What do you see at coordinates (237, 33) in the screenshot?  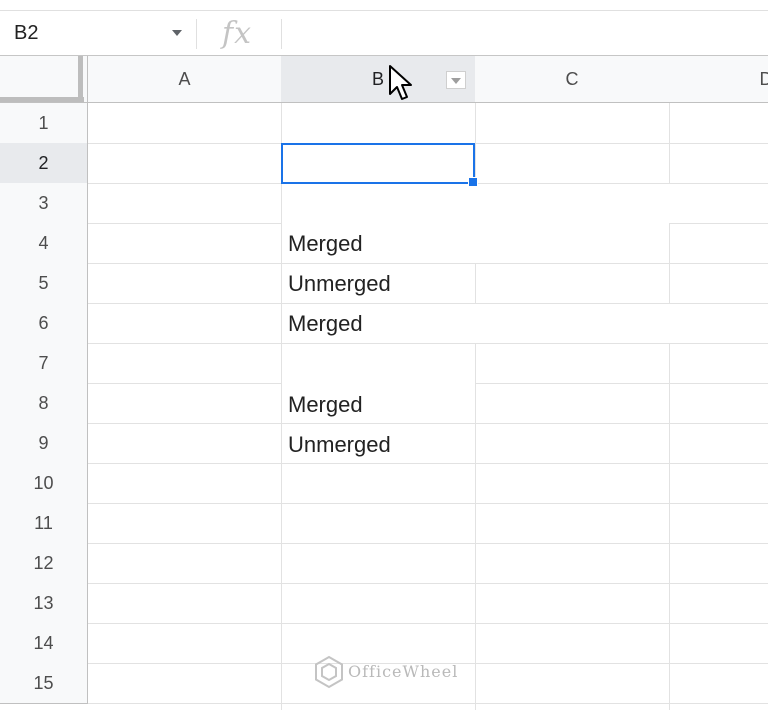 I see `fx-icon: fx` at bounding box center [237, 33].